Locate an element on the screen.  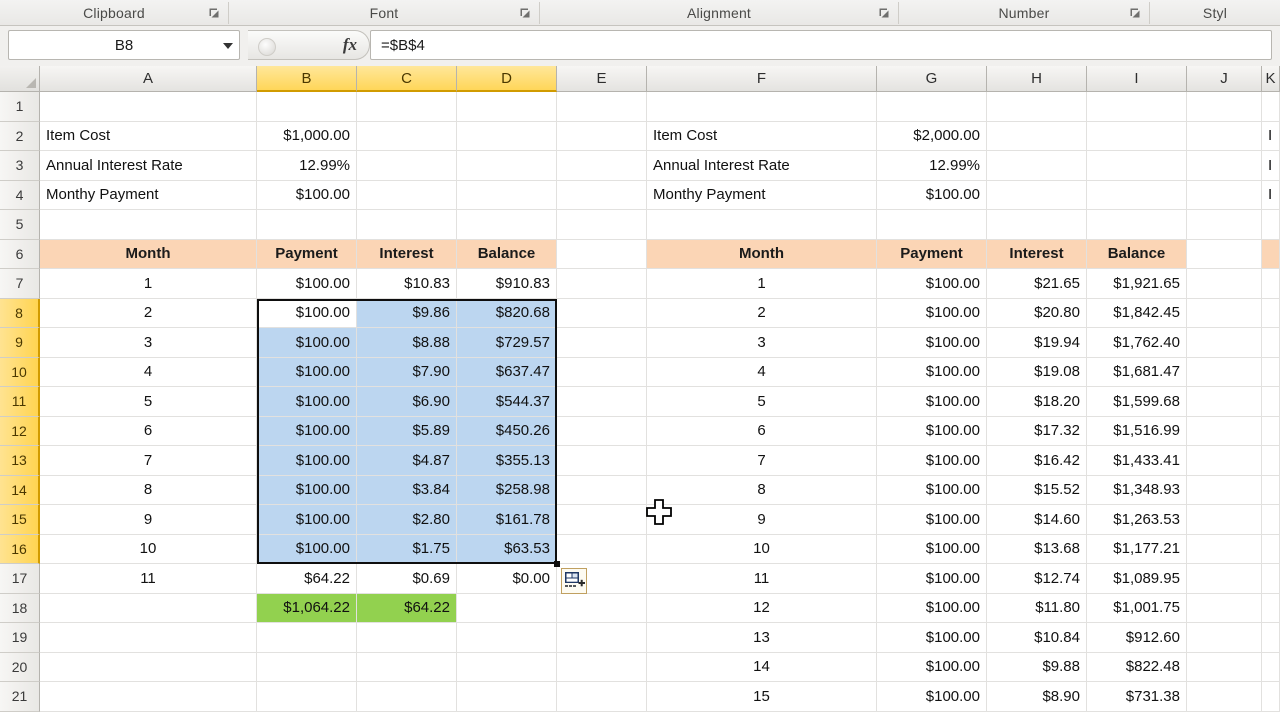
cell-I10-balance: $1,681.47 is located at coordinates (1137, 372).